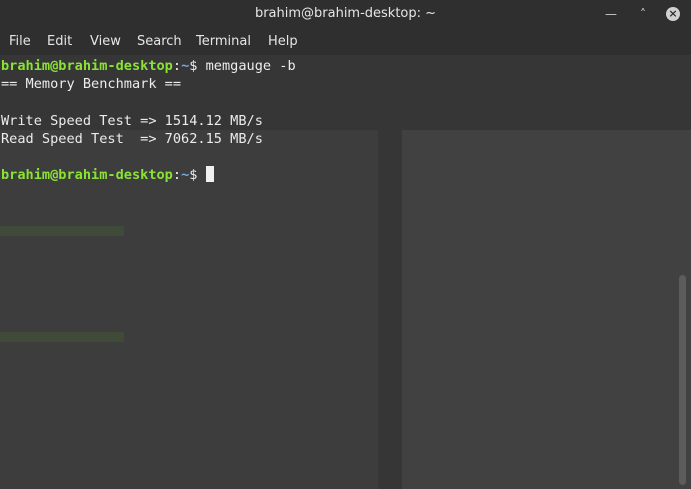 This screenshot has height=489, width=691. Describe the element at coordinates (20, 41) in the screenshot. I see `menu-file: File` at that location.